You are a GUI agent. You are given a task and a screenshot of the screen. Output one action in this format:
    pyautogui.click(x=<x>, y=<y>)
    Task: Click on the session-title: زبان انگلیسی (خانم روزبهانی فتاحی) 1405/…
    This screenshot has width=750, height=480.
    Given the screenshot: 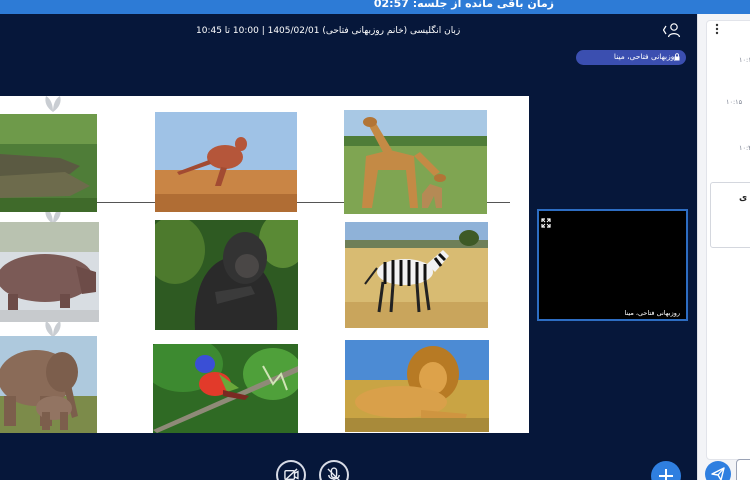 What is the action you would take?
    pyautogui.click(x=328, y=31)
    